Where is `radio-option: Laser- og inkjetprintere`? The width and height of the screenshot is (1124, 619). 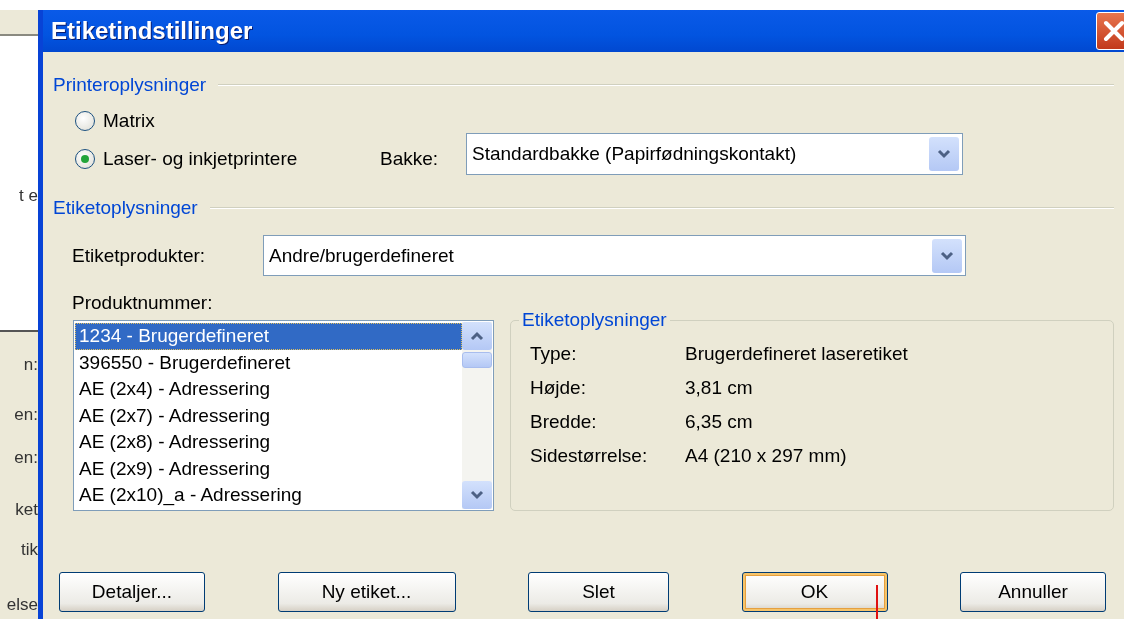
radio-option: Laser- og inkjetprintere is located at coordinates (227, 159).